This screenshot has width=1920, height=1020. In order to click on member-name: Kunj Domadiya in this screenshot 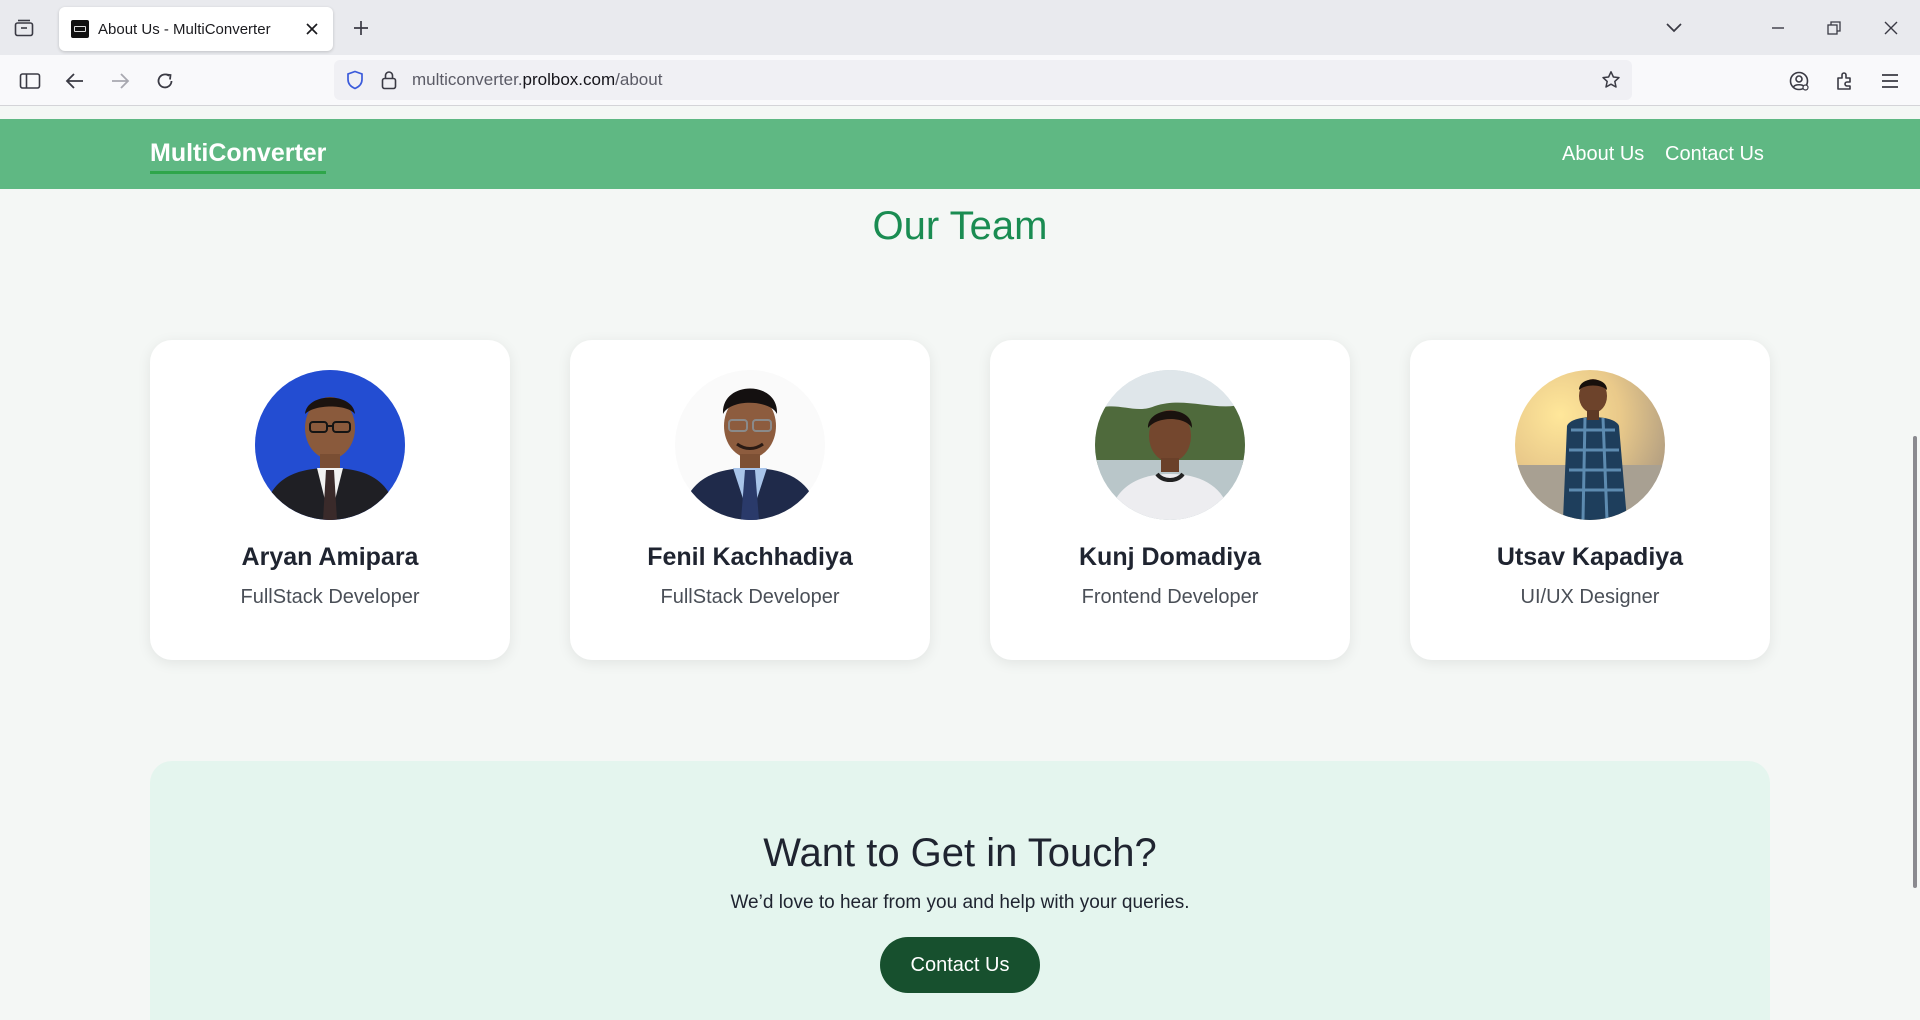, I will do `click(1170, 557)`.